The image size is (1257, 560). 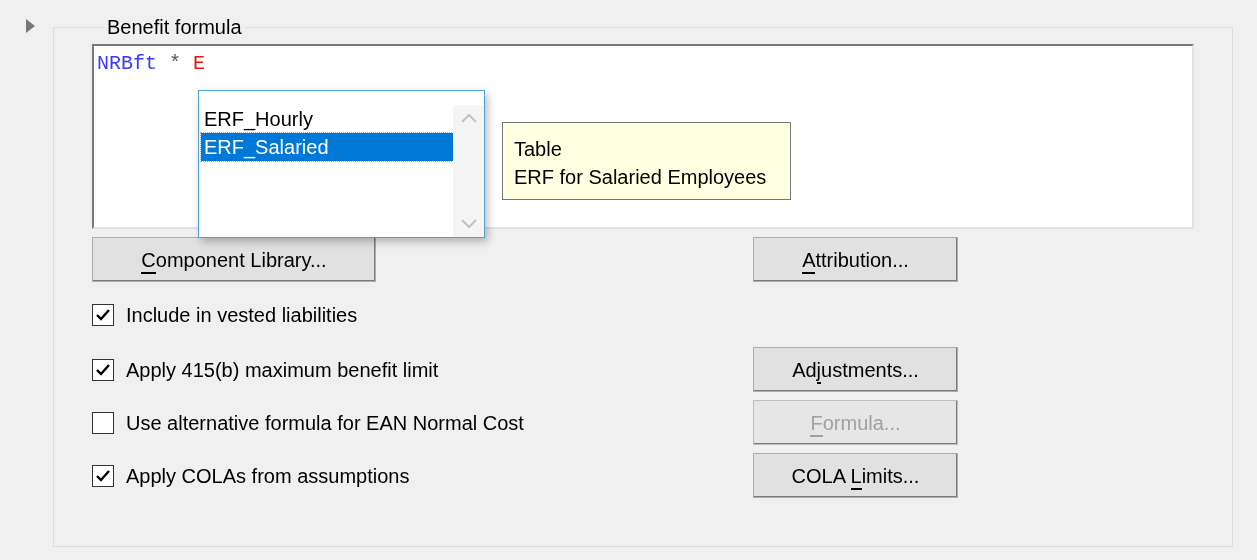 I want to click on tooltip-text: ERF for Salaried Employees, so click(x=641, y=177).